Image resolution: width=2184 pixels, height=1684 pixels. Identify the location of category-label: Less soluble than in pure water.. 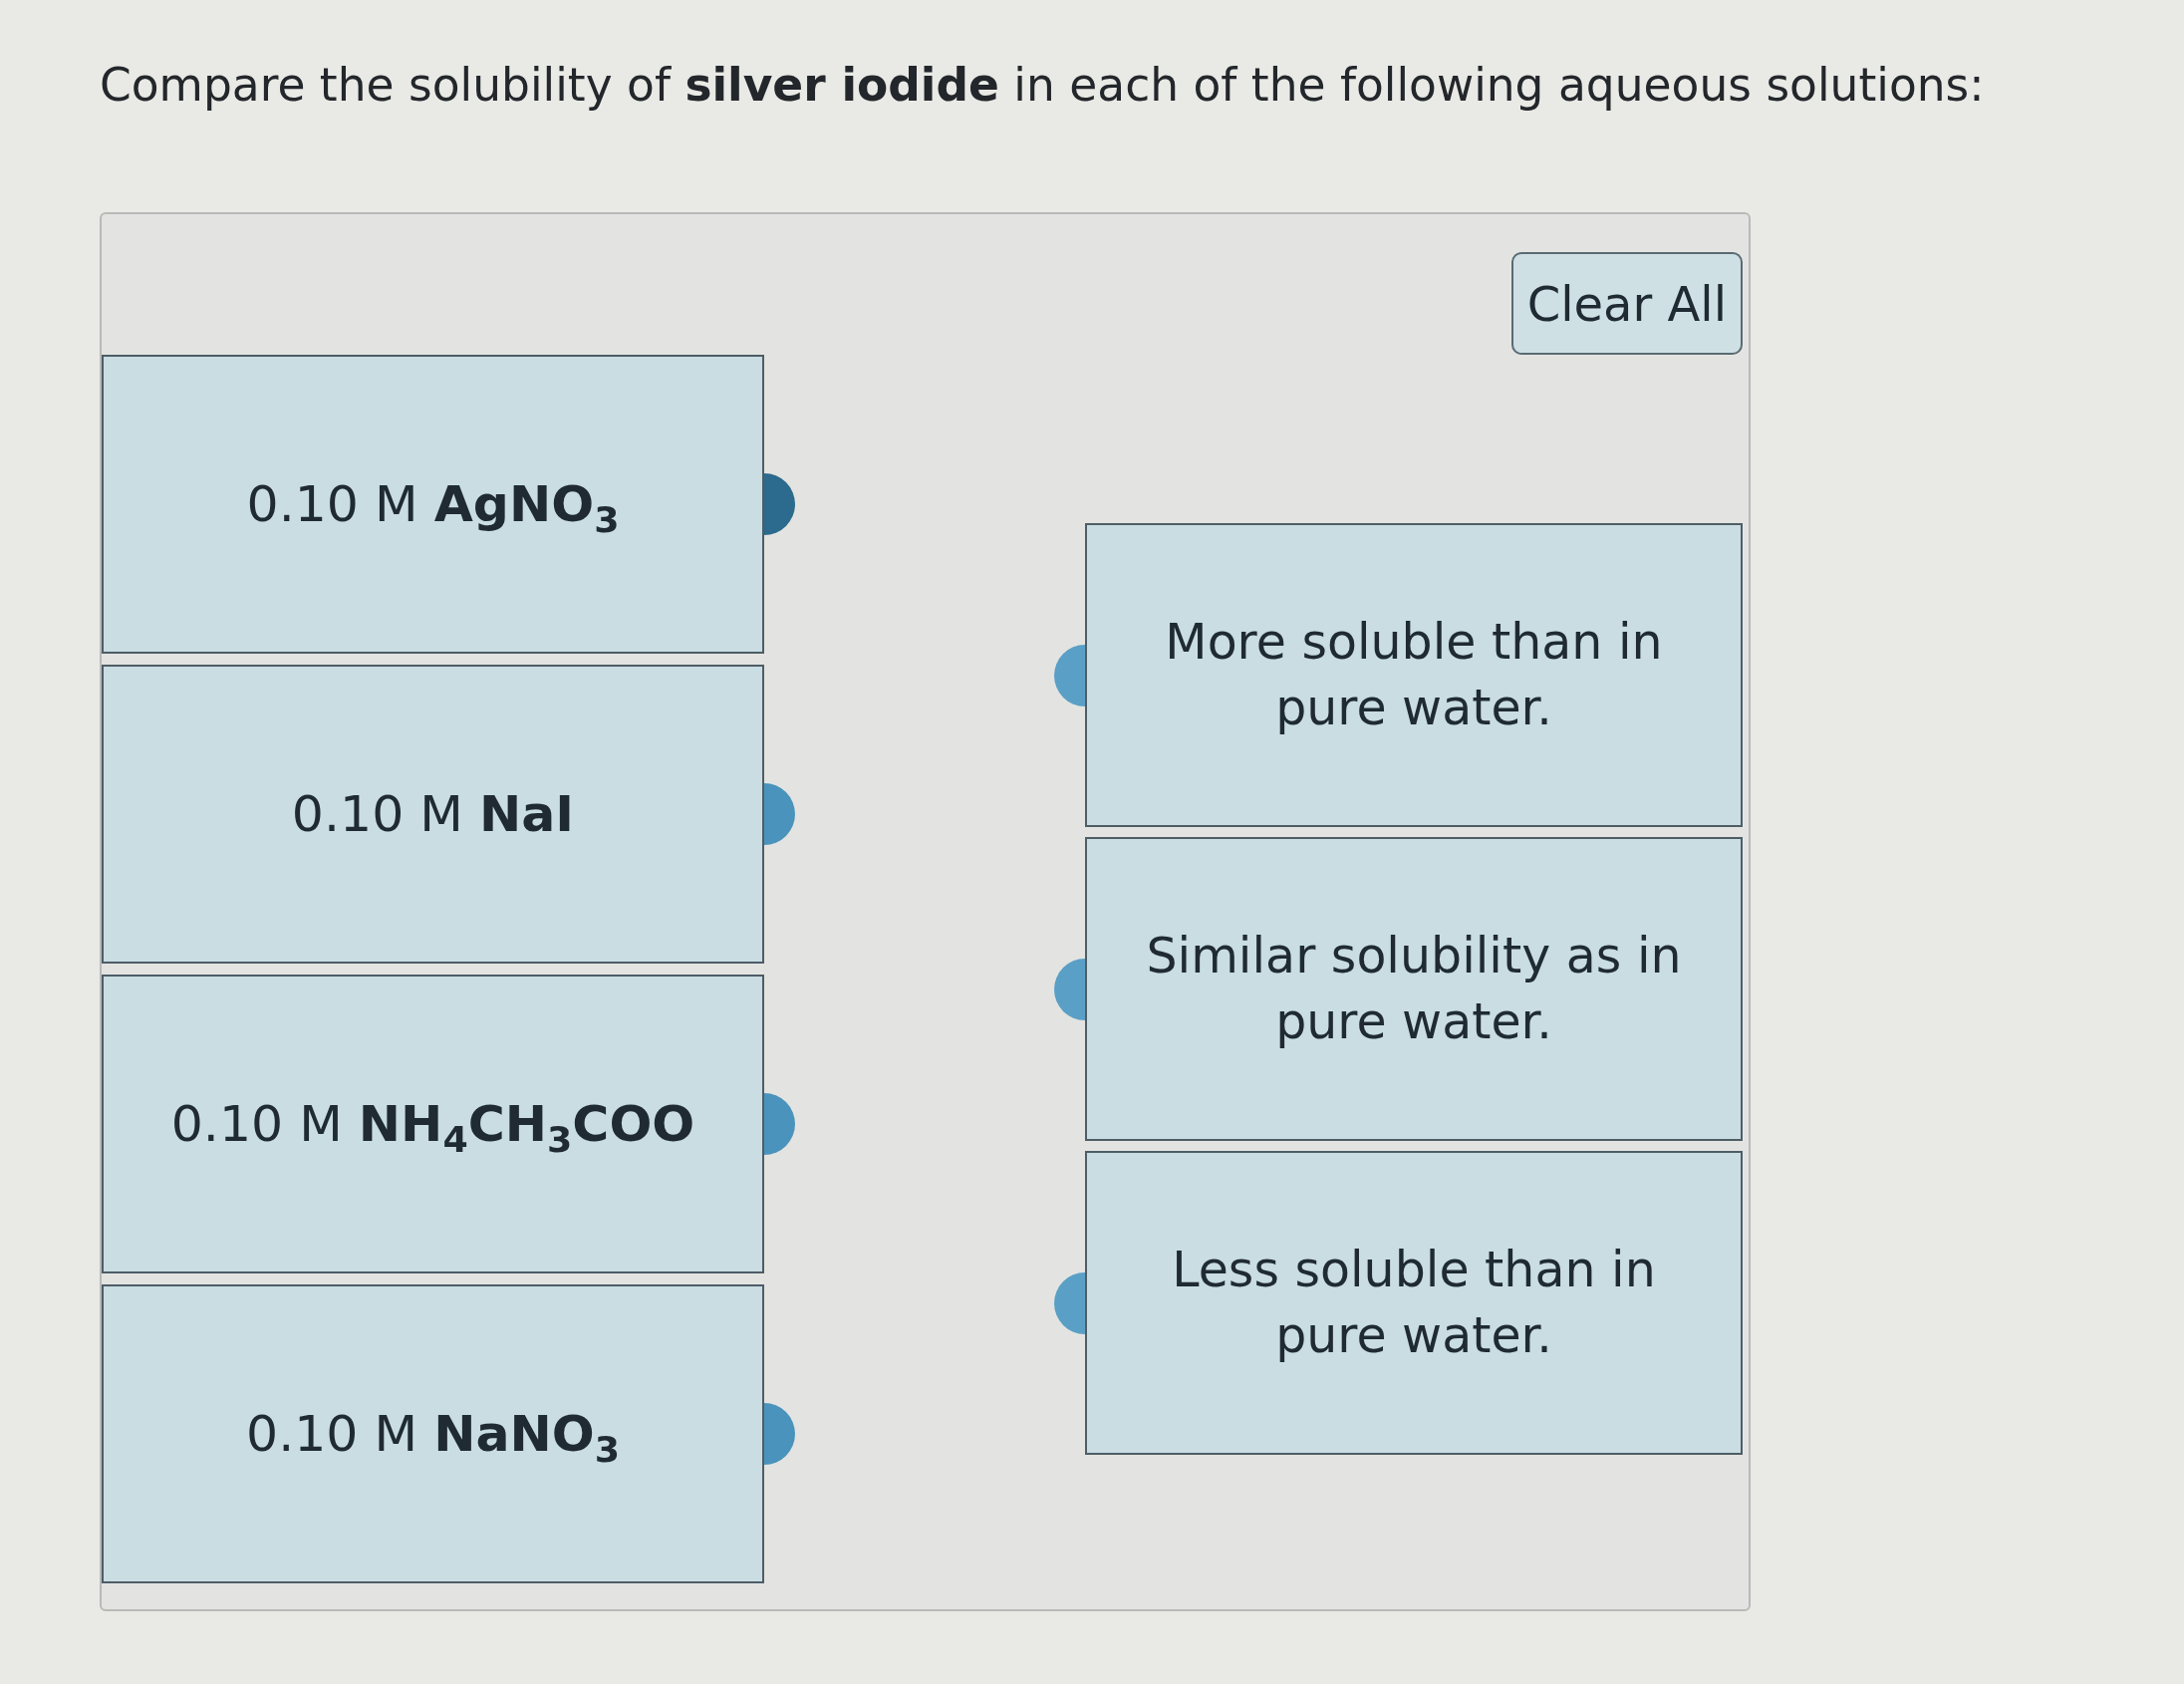
(1414, 1303).